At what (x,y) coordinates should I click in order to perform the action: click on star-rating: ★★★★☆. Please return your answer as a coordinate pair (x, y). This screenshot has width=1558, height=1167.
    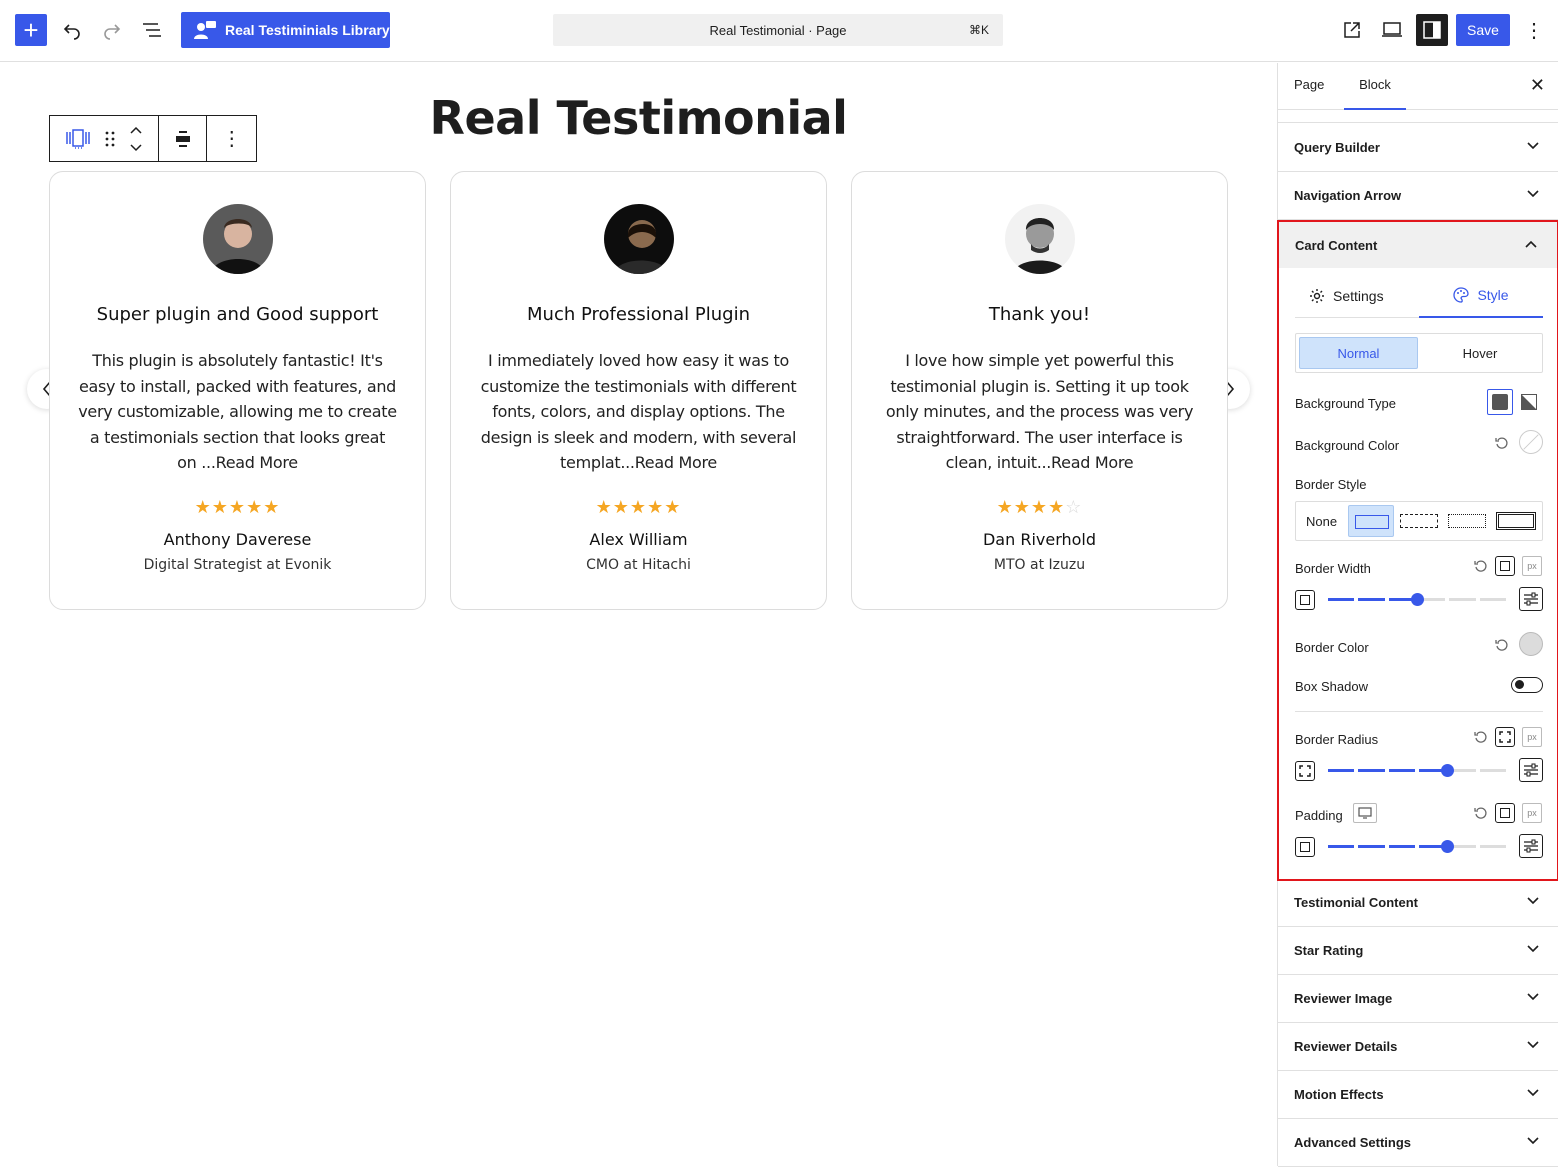
    Looking at the image, I should click on (1039, 507).